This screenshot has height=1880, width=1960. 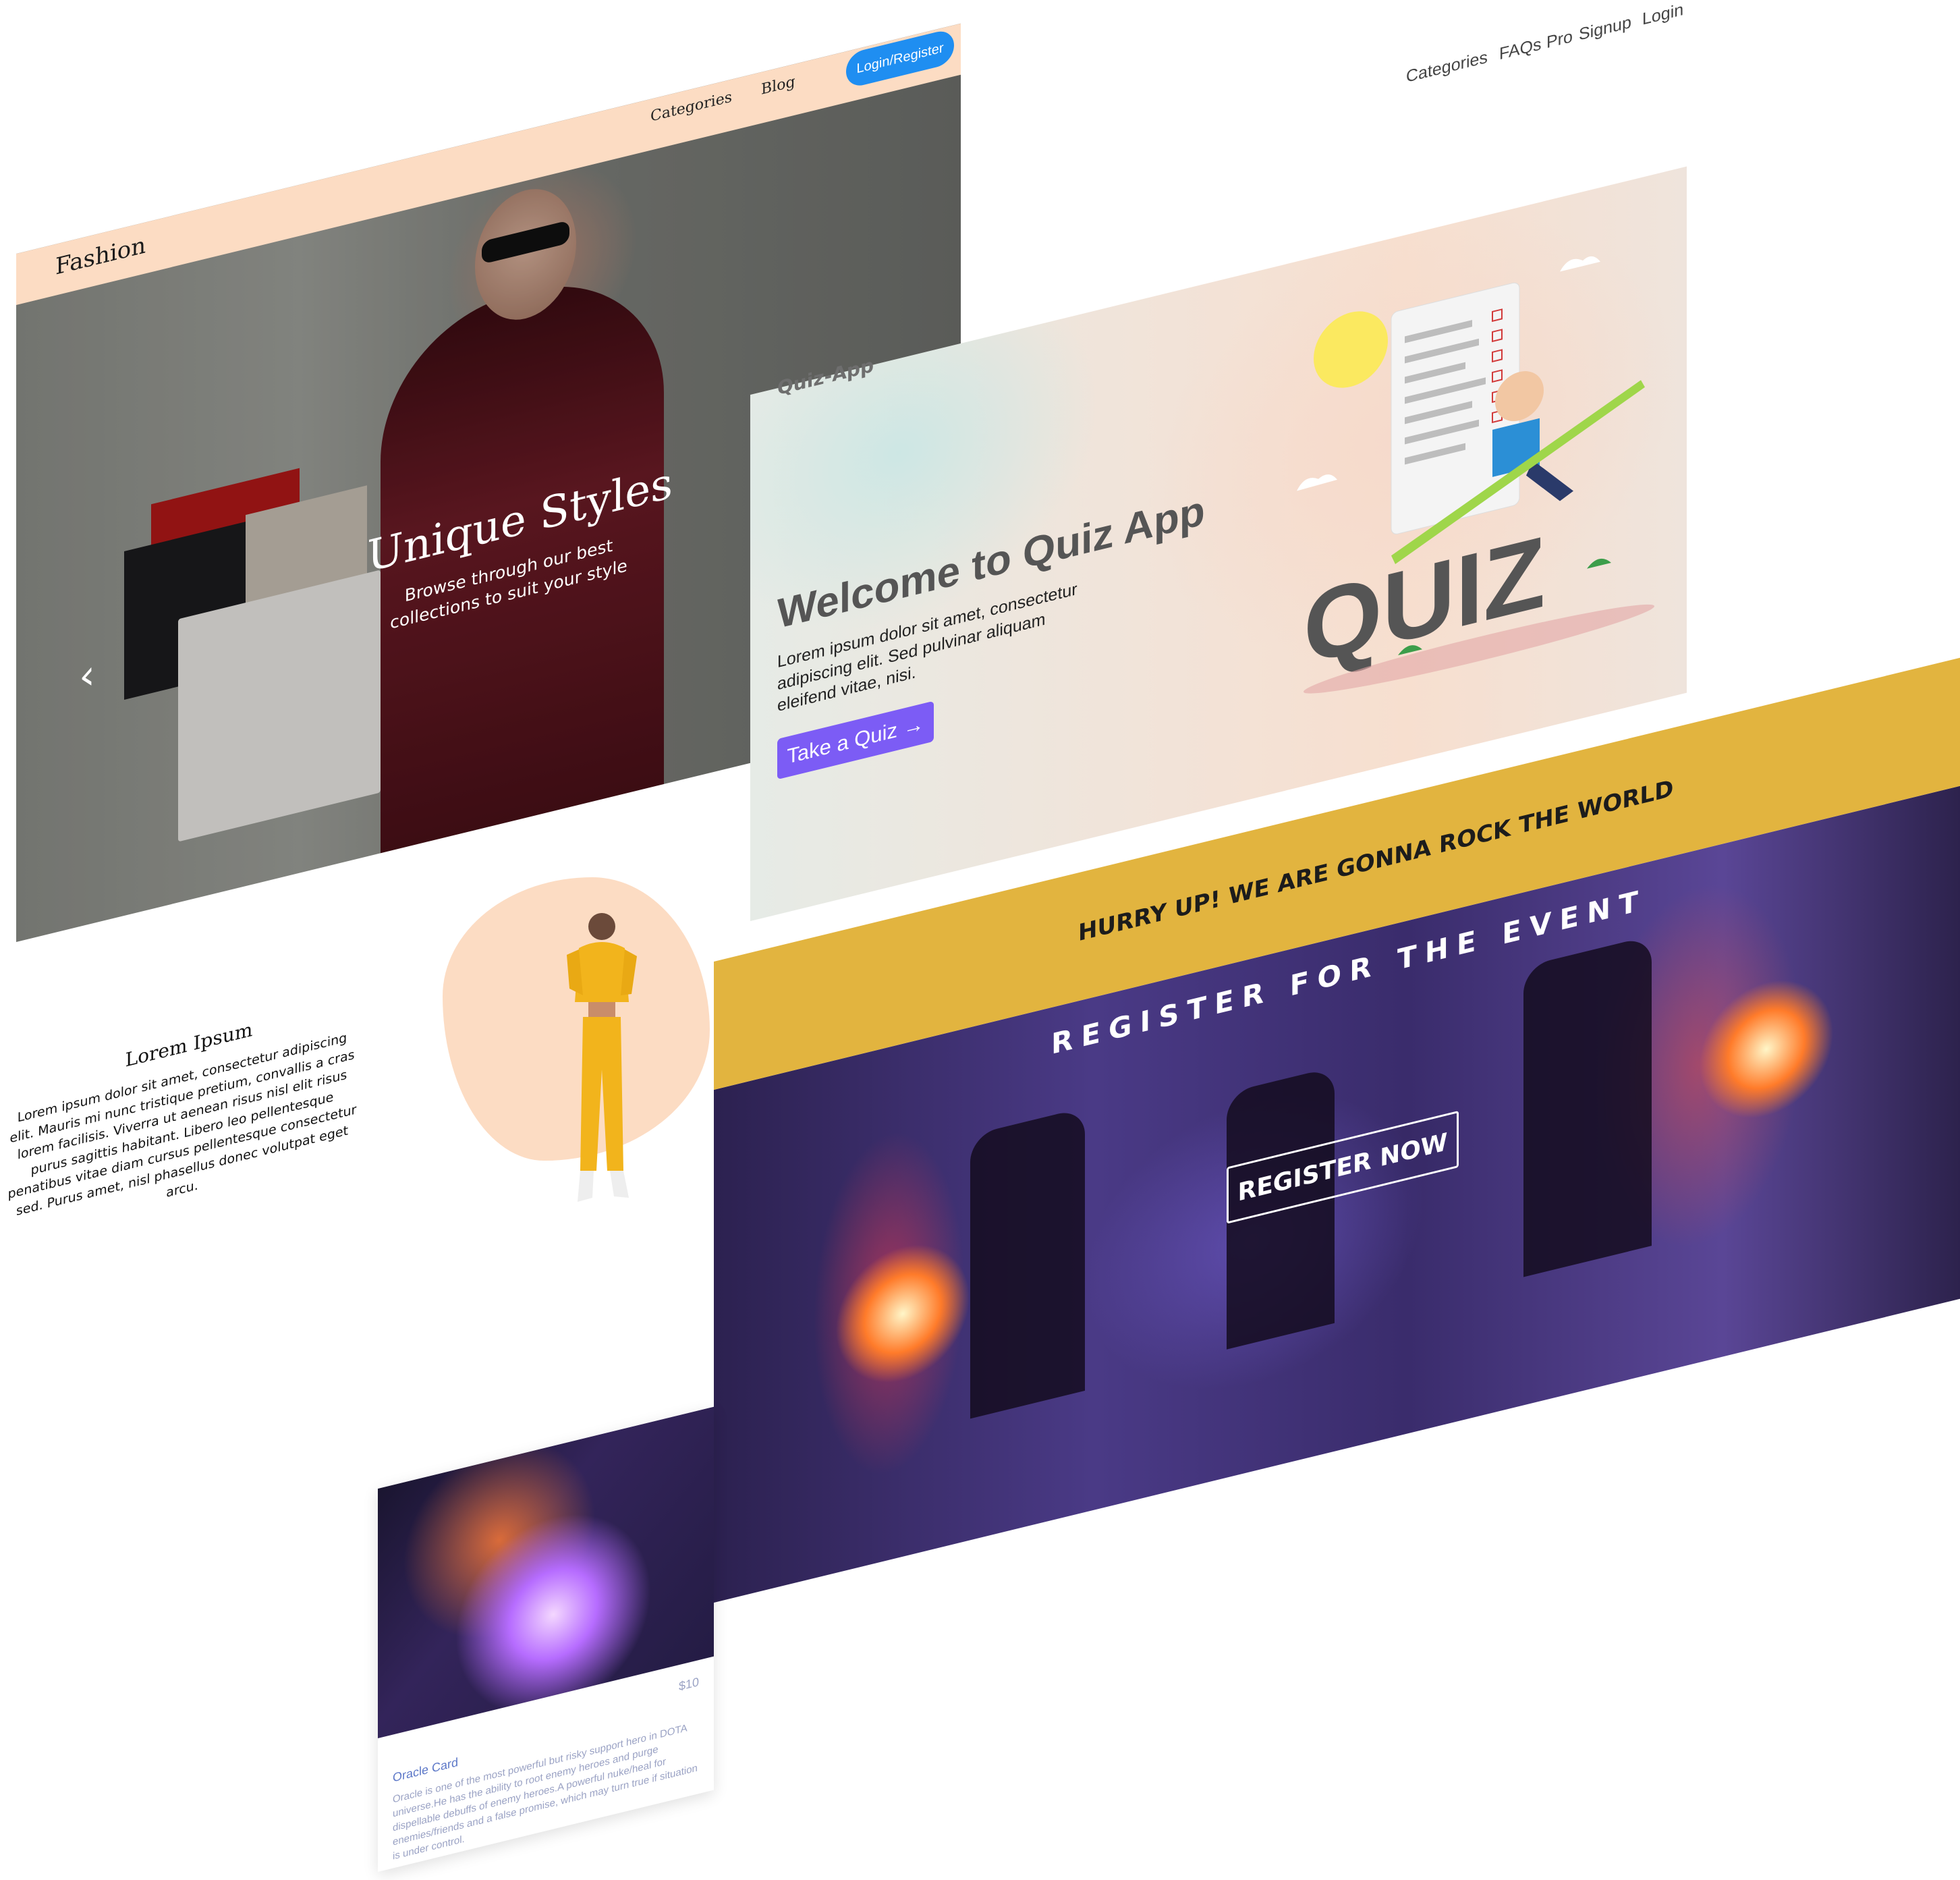 What do you see at coordinates (1766, 1049) in the screenshot?
I see `stage-spotlight-right` at bounding box center [1766, 1049].